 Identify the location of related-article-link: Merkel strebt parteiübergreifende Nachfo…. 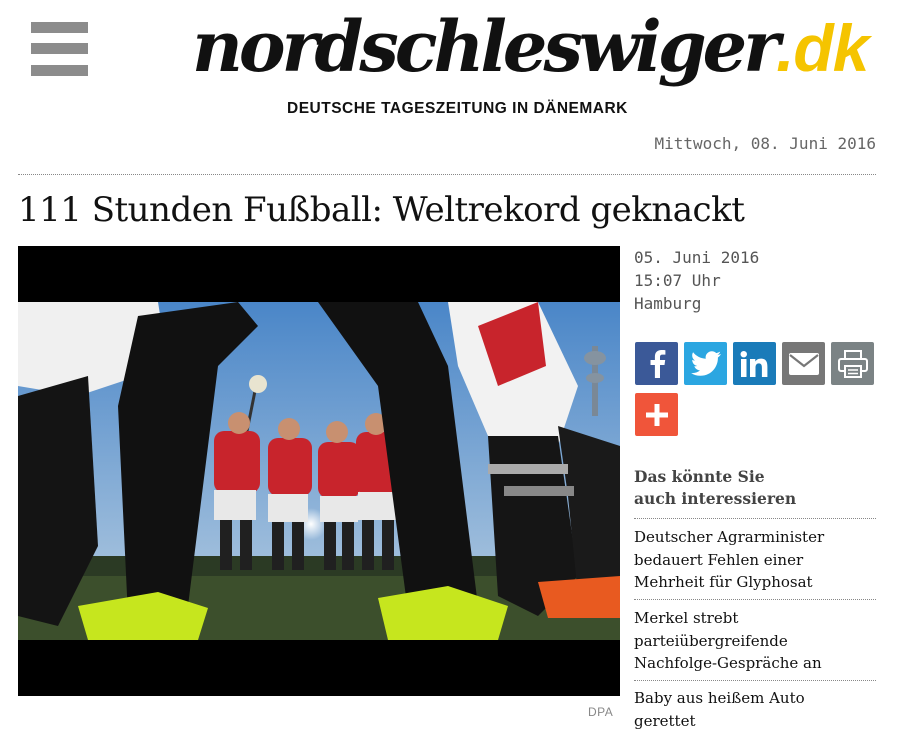
(756, 641).